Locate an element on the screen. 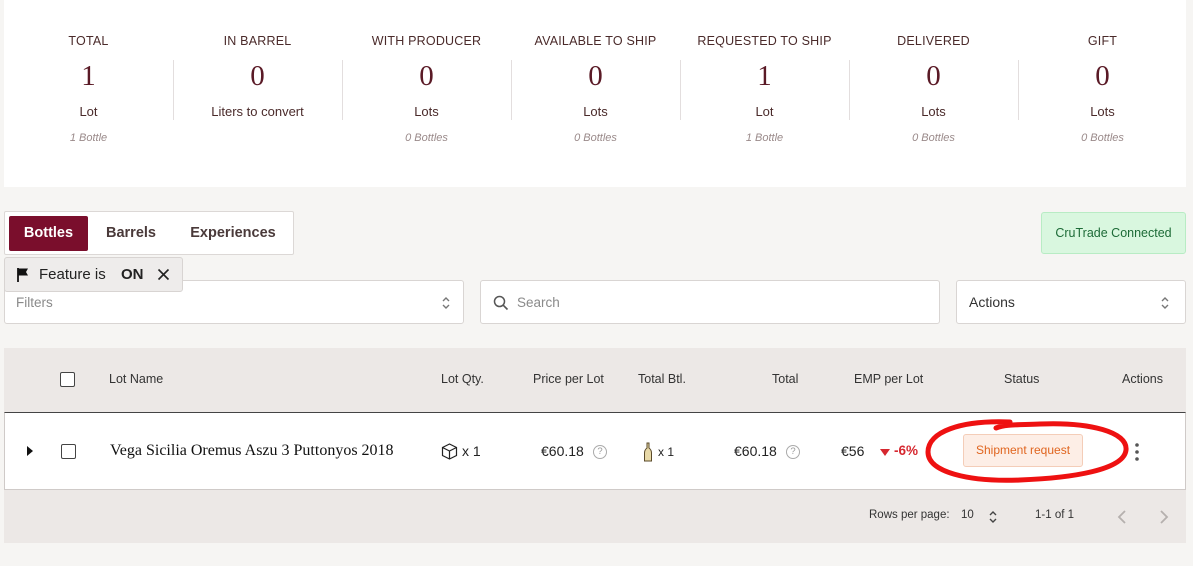  actions-select: Actions is located at coordinates (1071, 302).